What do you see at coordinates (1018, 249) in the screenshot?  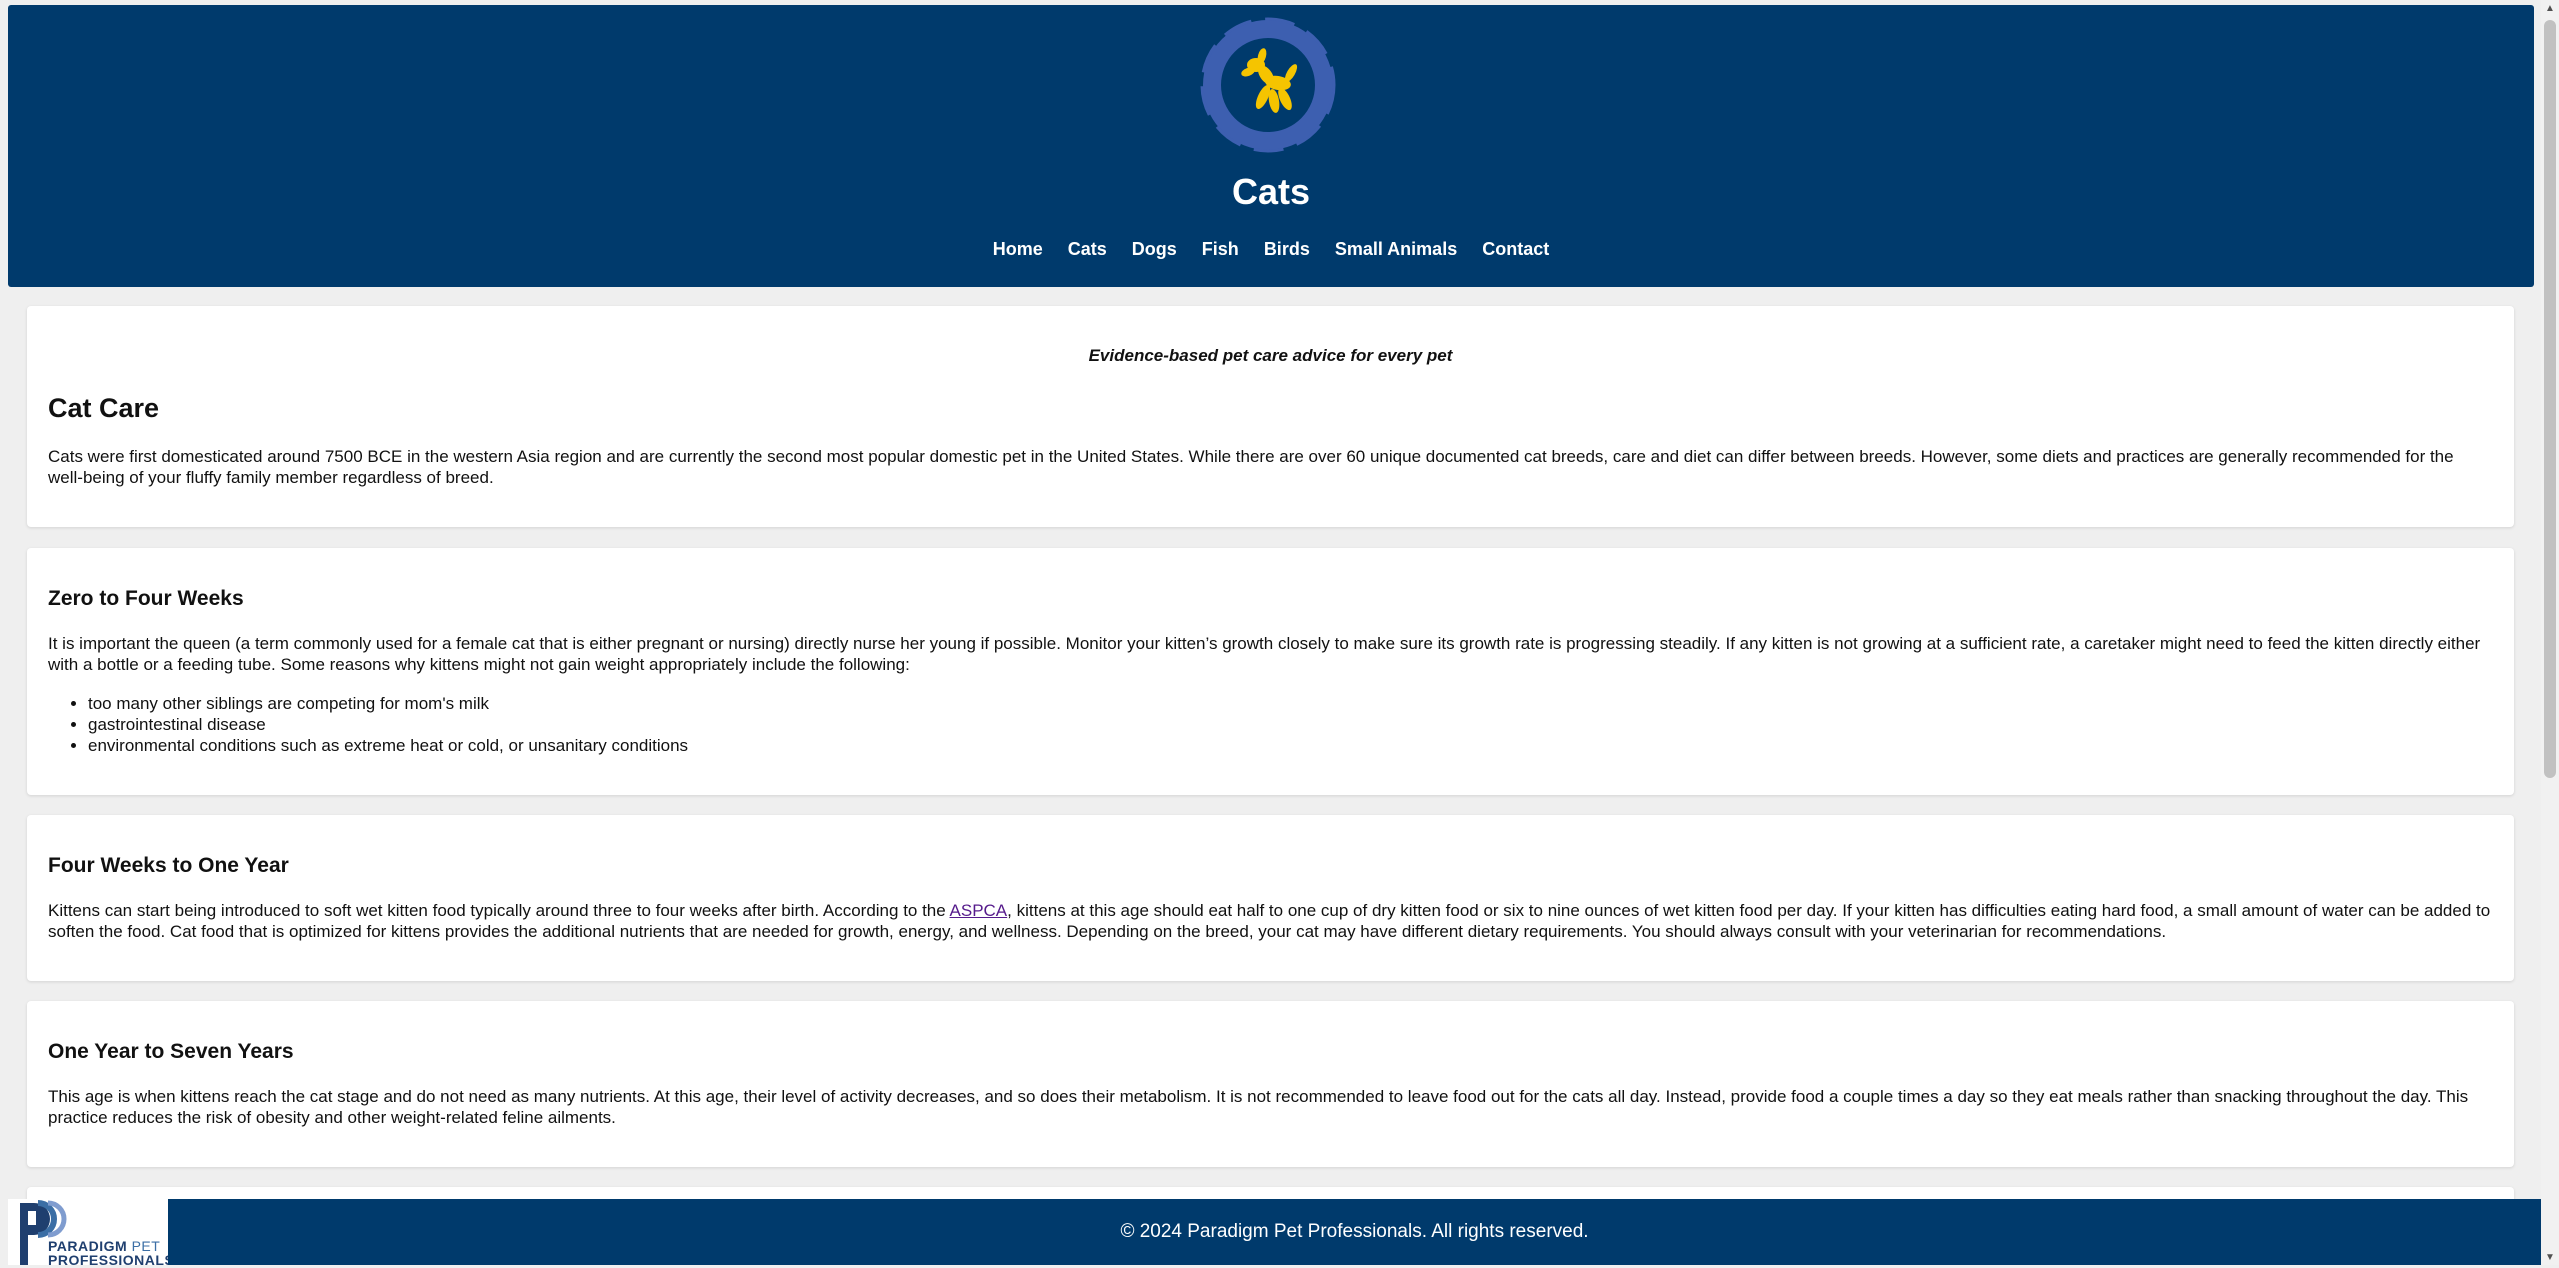 I see `nav-home: Home` at bounding box center [1018, 249].